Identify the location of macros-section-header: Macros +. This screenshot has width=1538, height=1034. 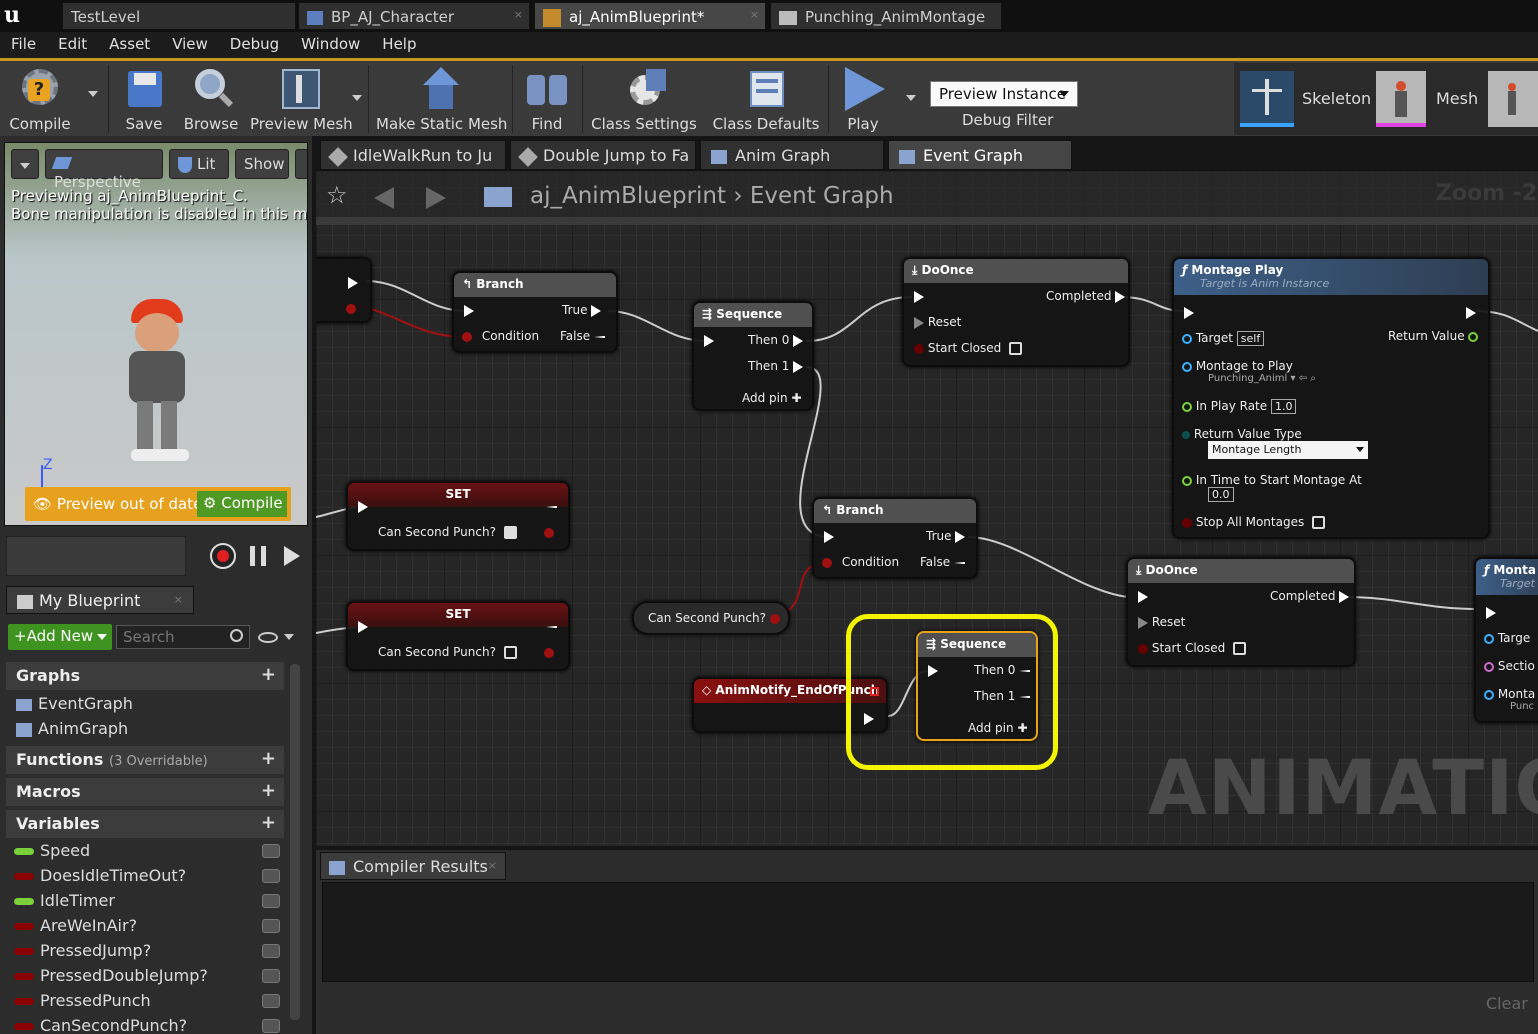
(145, 792).